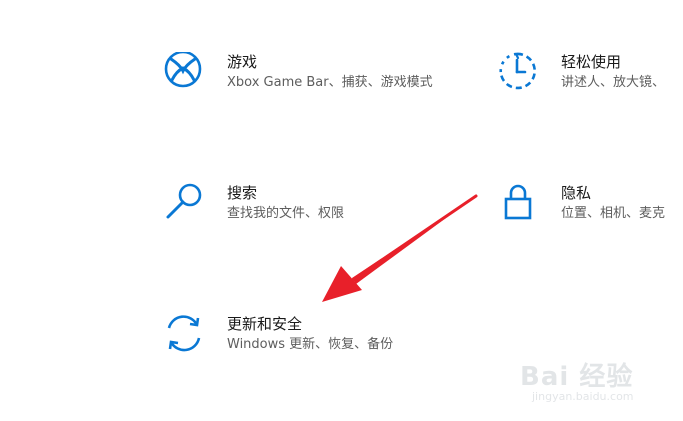 This screenshot has width=683, height=421. Describe the element at coordinates (613, 213) in the screenshot. I see `tile-description: 位置、相机、麦克` at that location.